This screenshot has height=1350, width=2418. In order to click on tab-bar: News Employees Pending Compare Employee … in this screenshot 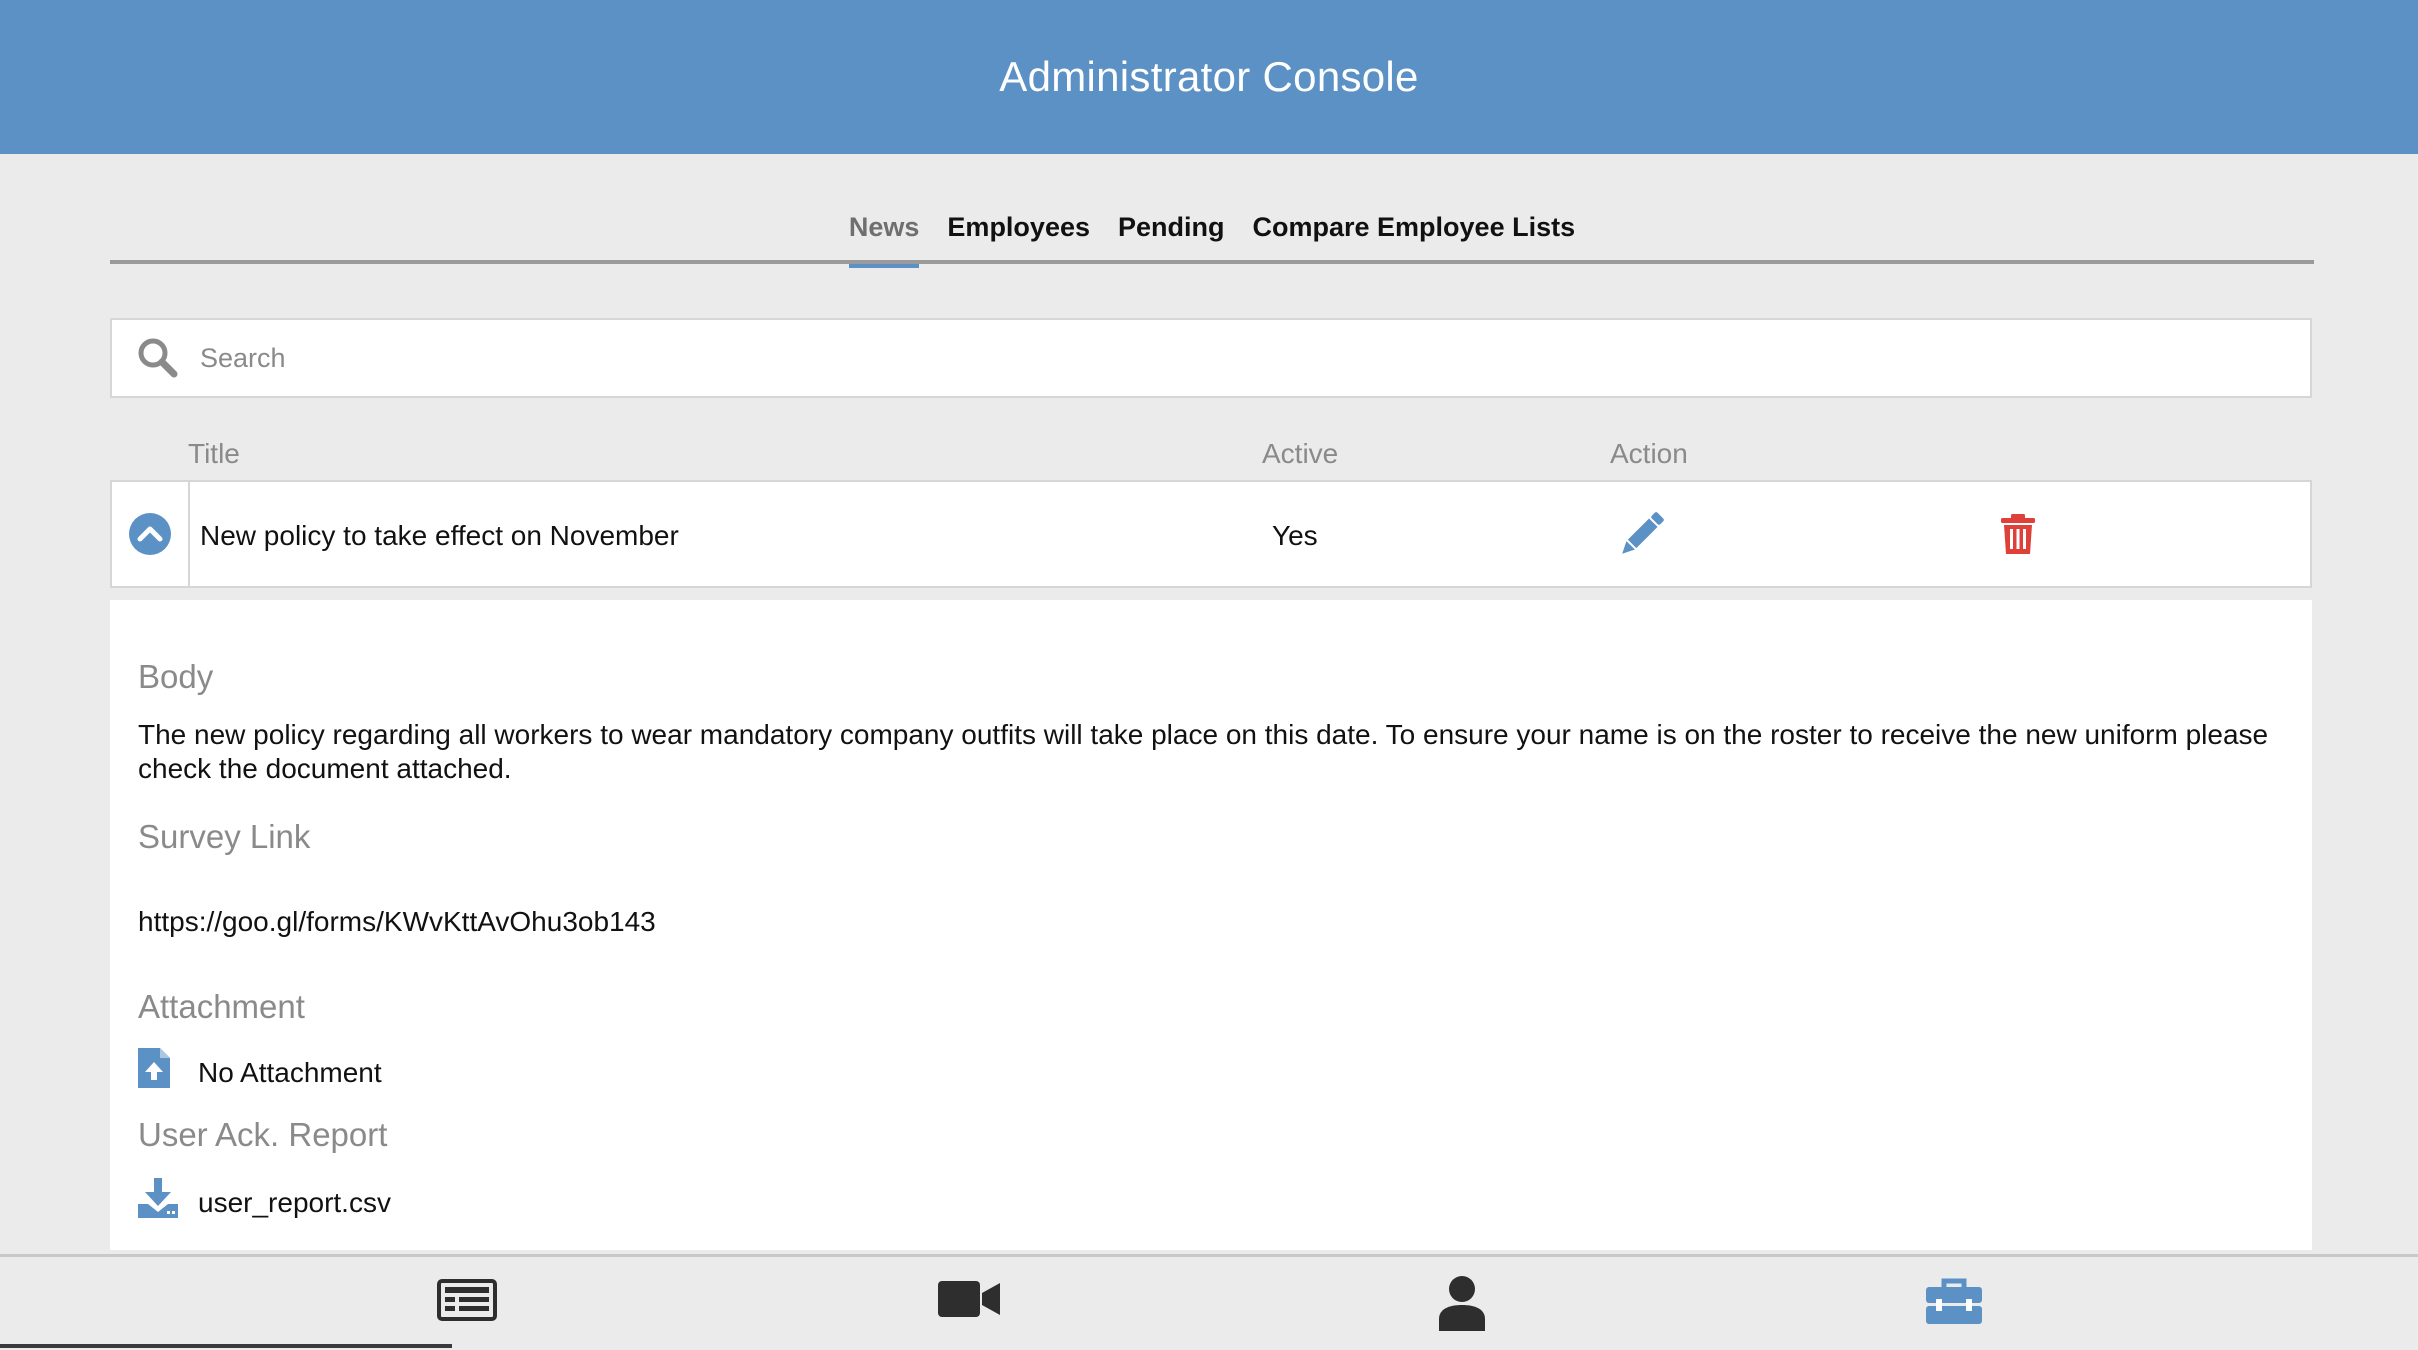, I will do `click(1212, 234)`.